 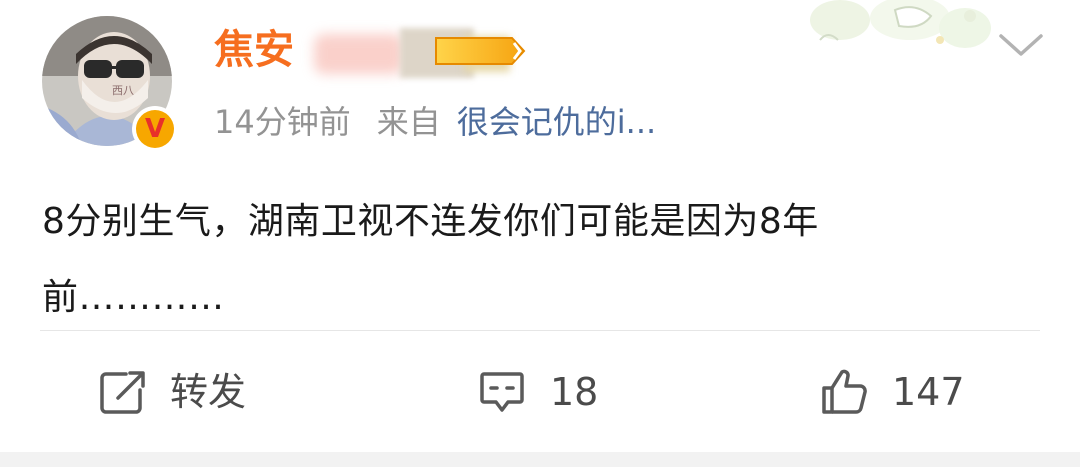 What do you see at coordinates (537, 392) in the screenshot?
I see `comment-button: 18` at bounding box center [537, 392].